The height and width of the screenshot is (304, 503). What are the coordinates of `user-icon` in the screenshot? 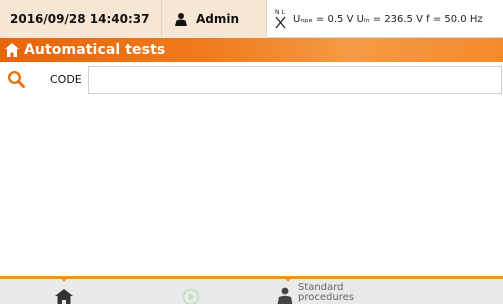 It's located at (181, 19).